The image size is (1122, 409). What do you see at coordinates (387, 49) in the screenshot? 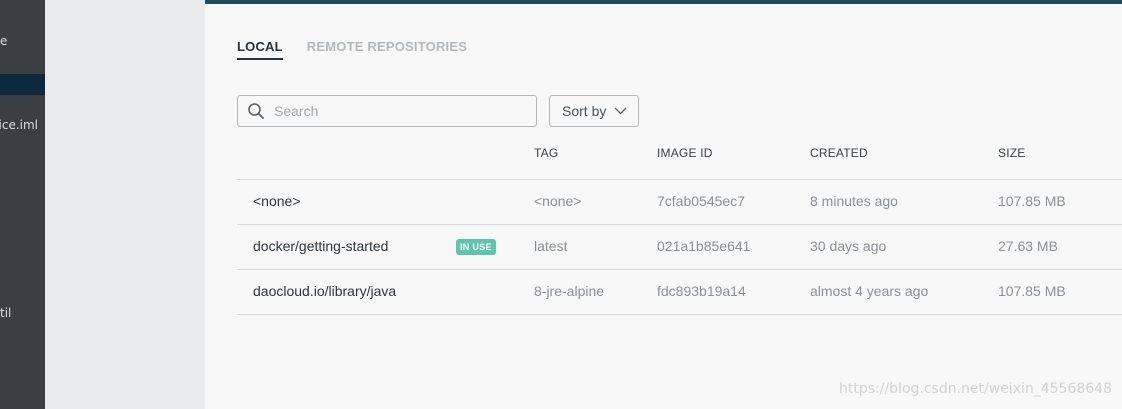
I see `tab-remote-repositories: REMOTE REPOSITORIES` at bounding box center [387, 49].